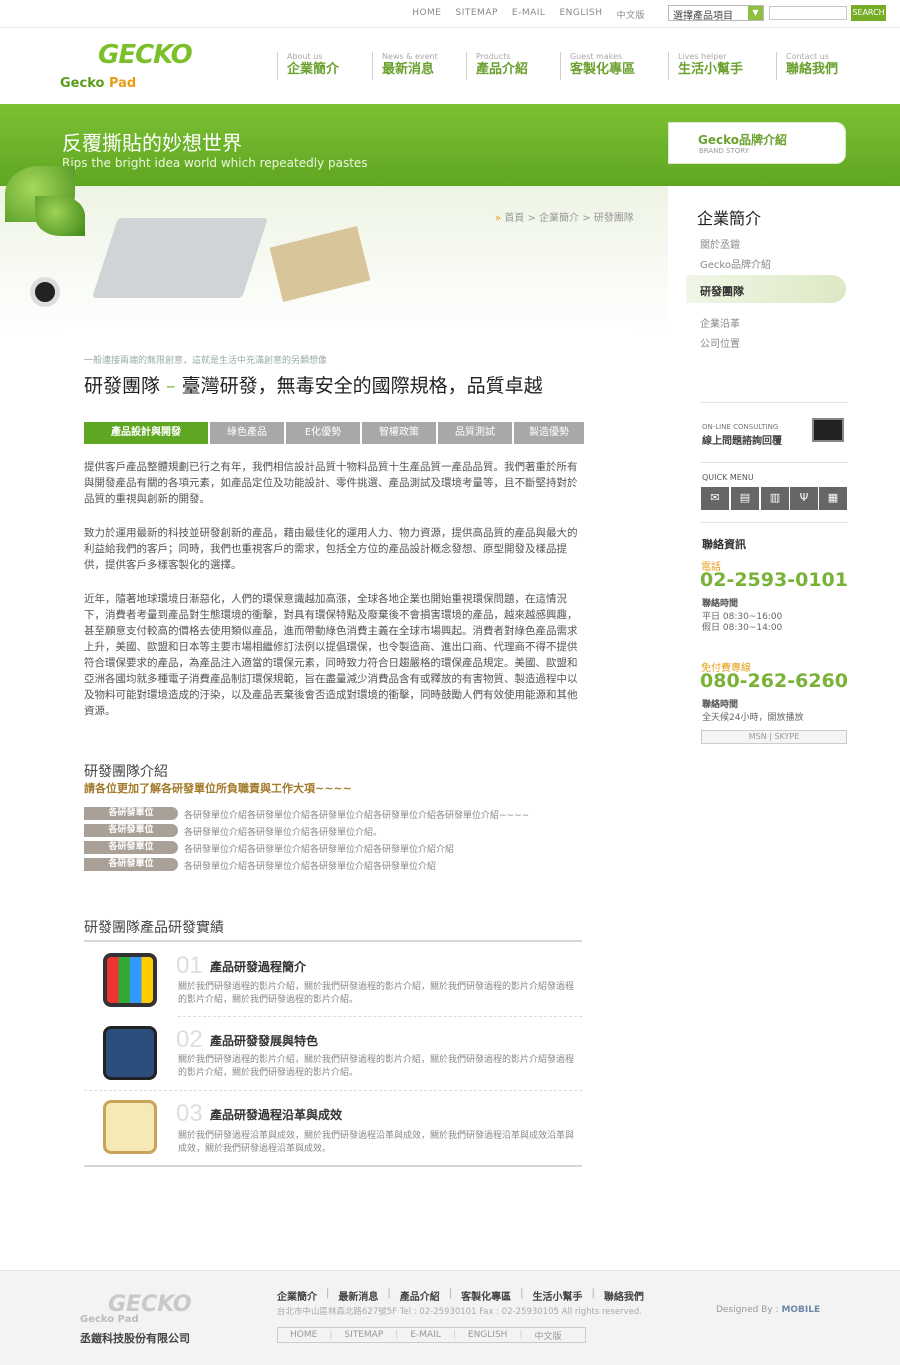  Describe the element at coordinates (82, 83) in the screenshot. I see `logo-line1: Gecko` at that location.